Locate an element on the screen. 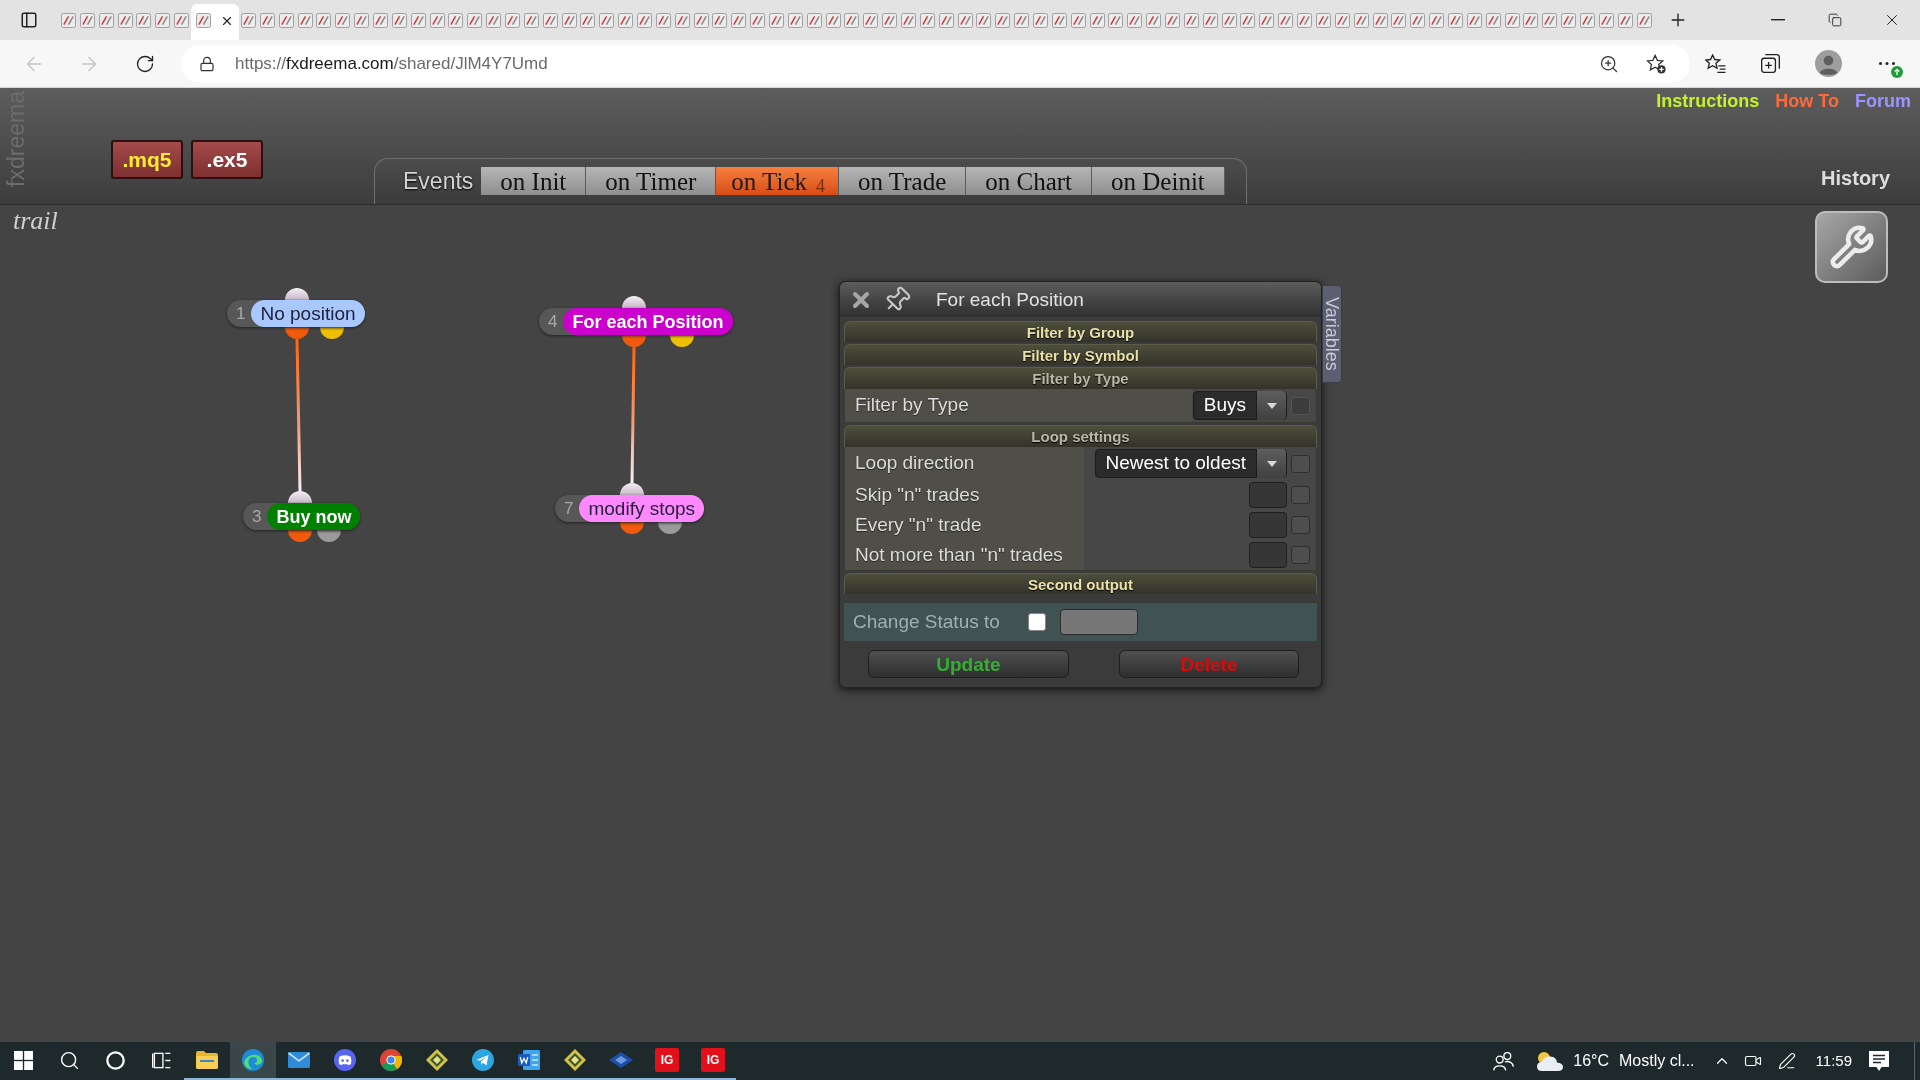 The height and width of the screenshot is (1080, 1920). export-button: .ex5 is located at coordinates (227, 159).